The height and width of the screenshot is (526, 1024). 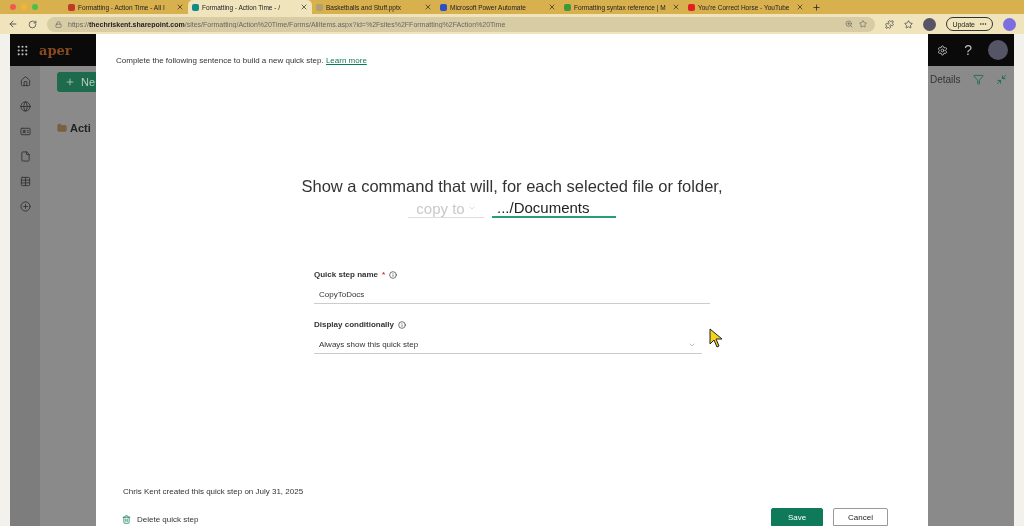 I want to click on close-window-icon, so click(x=13, y=7).